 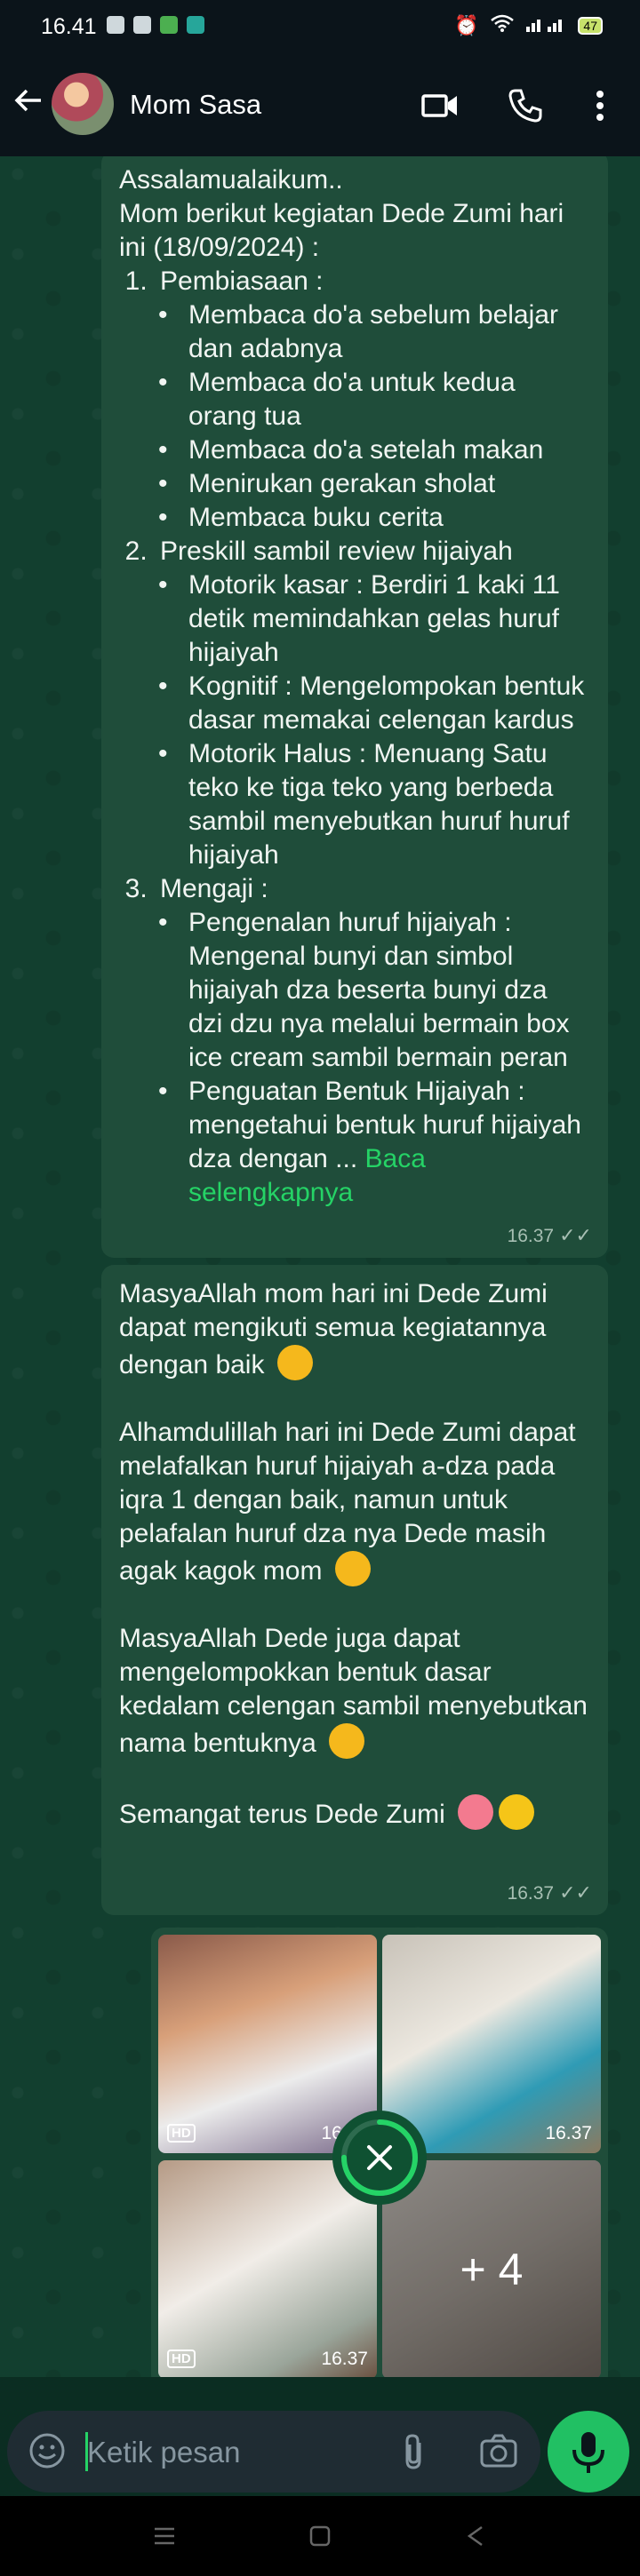 I want to click on list-item: Mengaji : Pengenalan huruf hijaiyah, so click(x=371, y=1041).